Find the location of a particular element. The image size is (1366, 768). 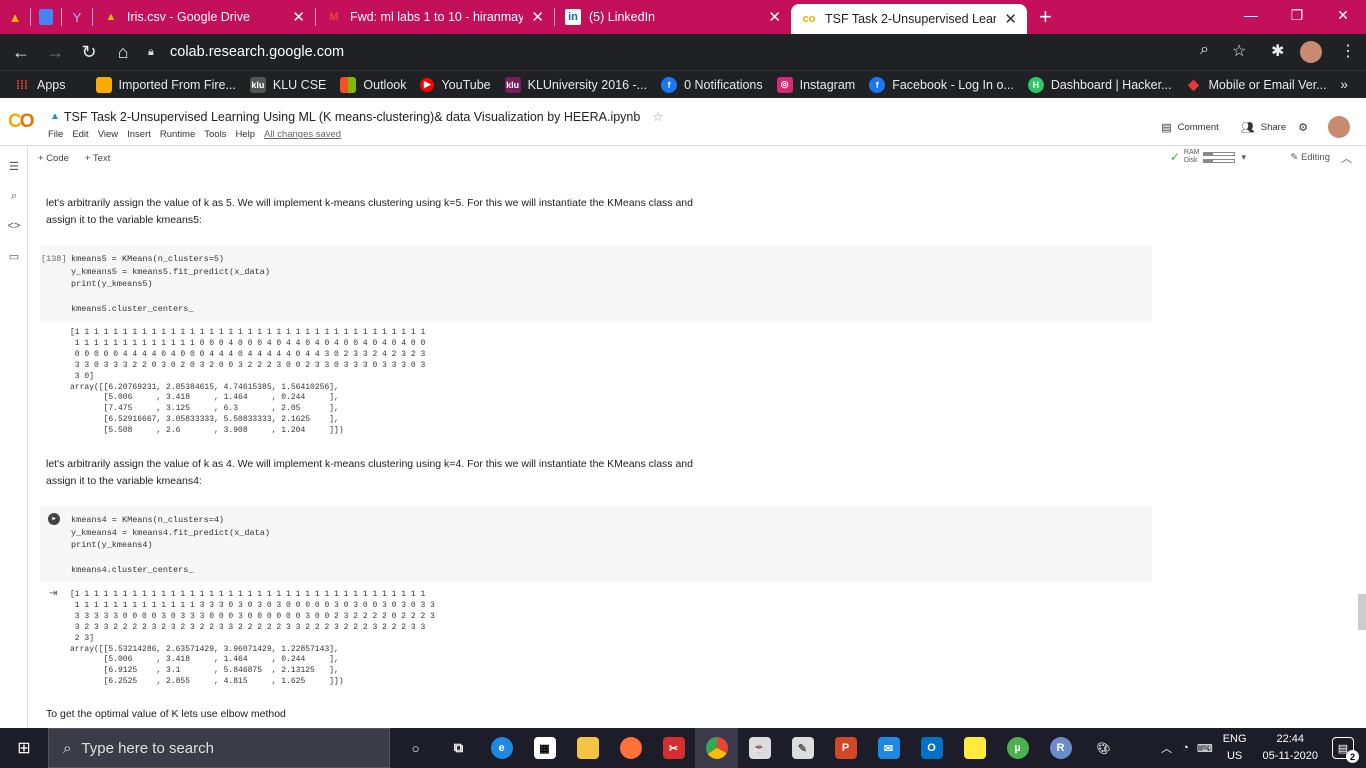

menu-tools: Tools is located at coordinates (215, 134).